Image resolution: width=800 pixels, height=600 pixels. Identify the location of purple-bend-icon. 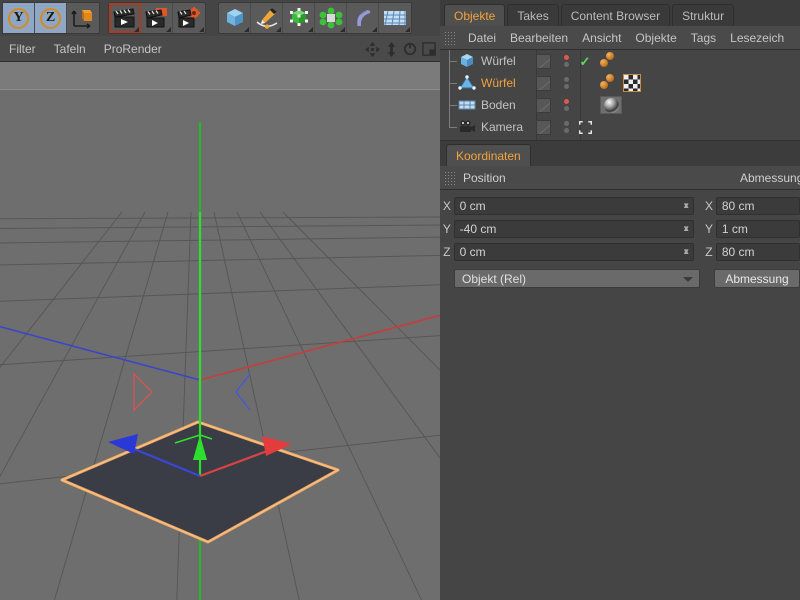
(363, 18).